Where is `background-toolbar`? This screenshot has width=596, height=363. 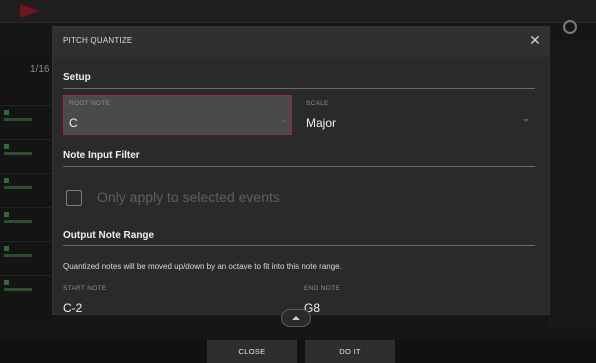 background-toolbar is located at coordinates (298, 11).